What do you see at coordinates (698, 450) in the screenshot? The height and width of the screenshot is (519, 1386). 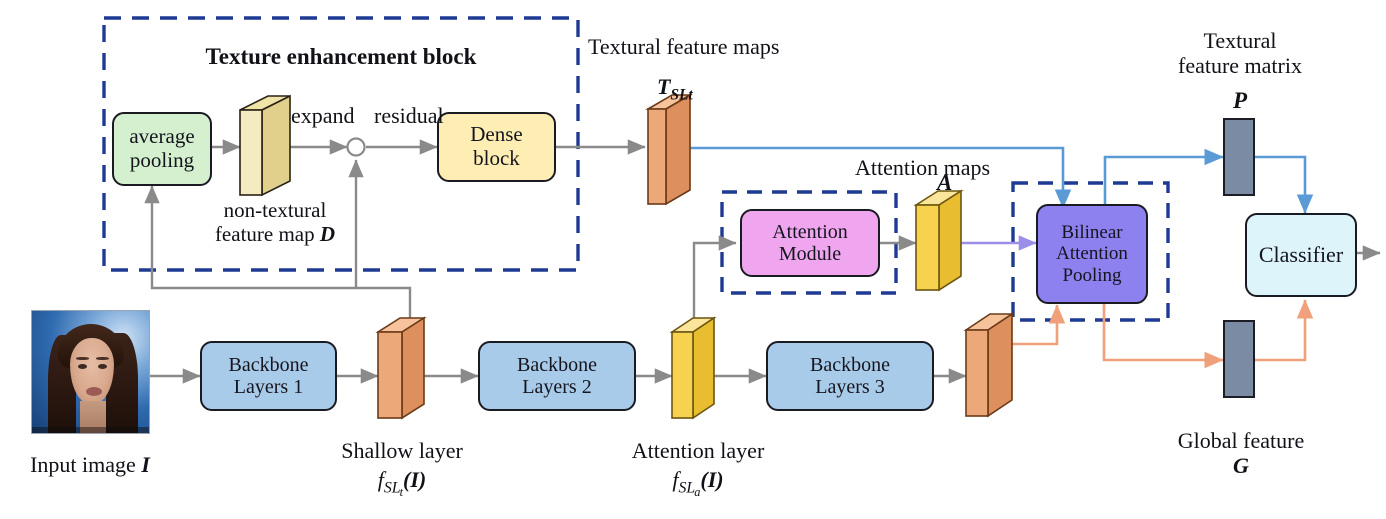 I see `attention-layer-text: Attention layer` at bounding box center [698, 450].